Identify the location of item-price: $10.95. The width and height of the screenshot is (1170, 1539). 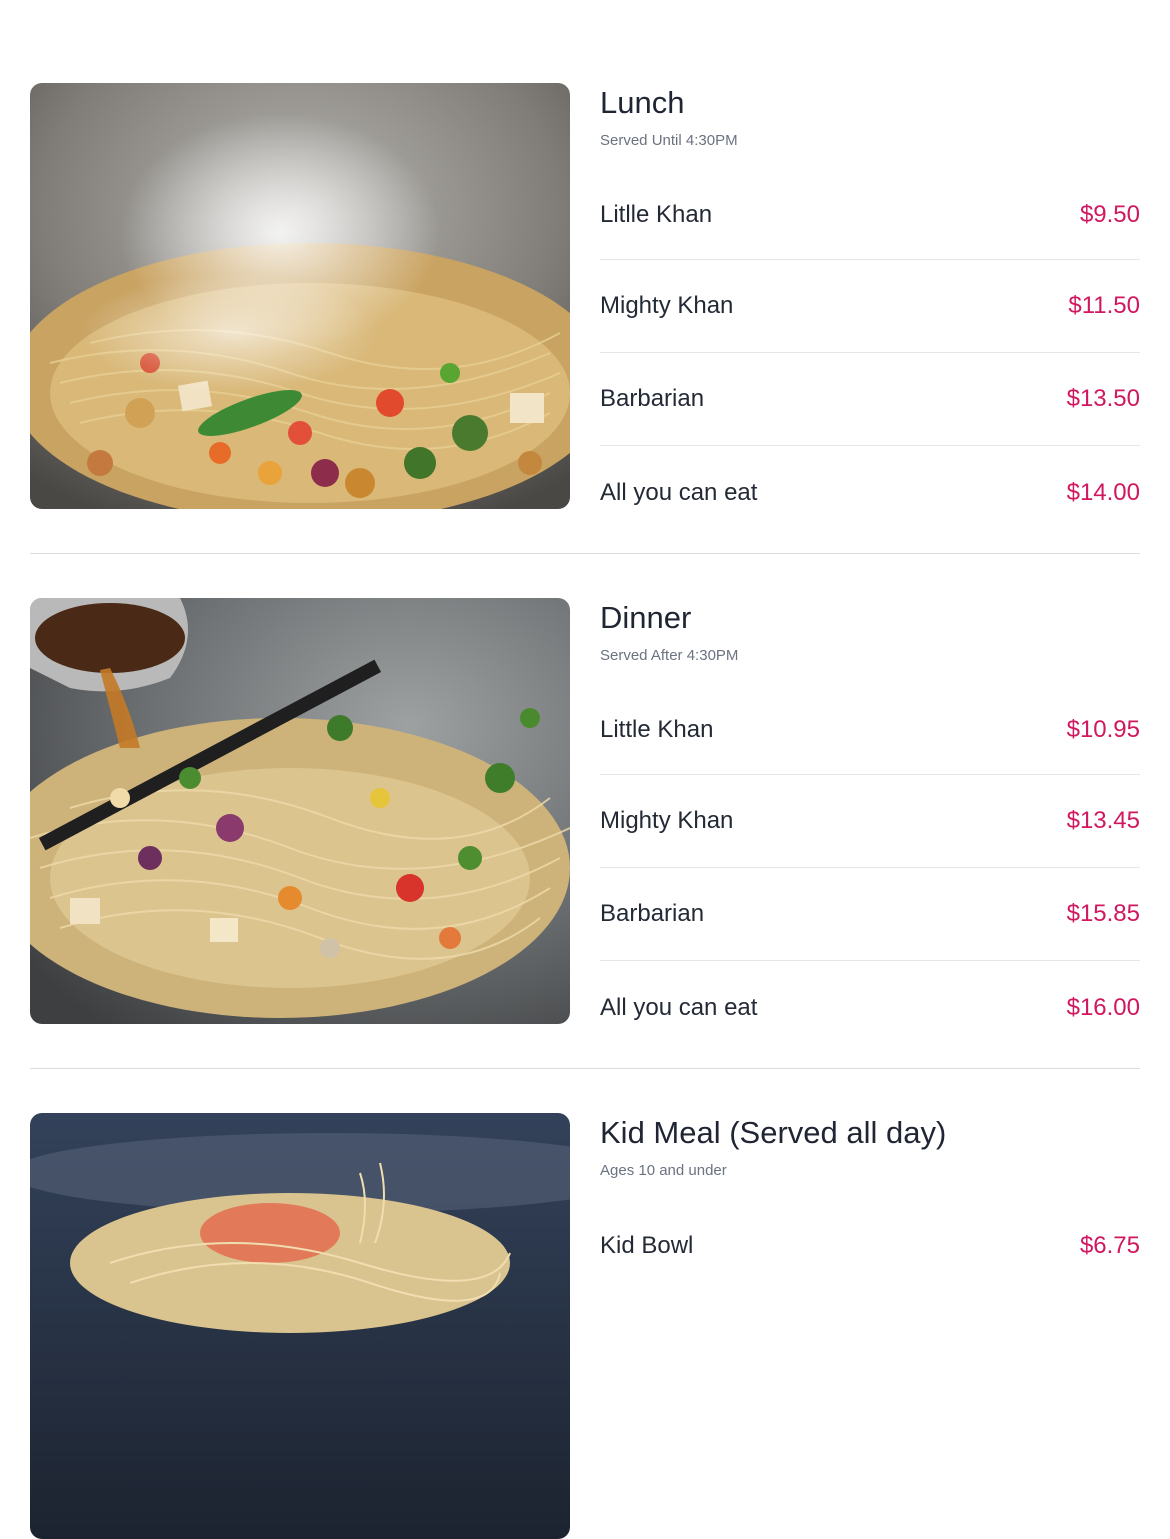
(1103, 729).